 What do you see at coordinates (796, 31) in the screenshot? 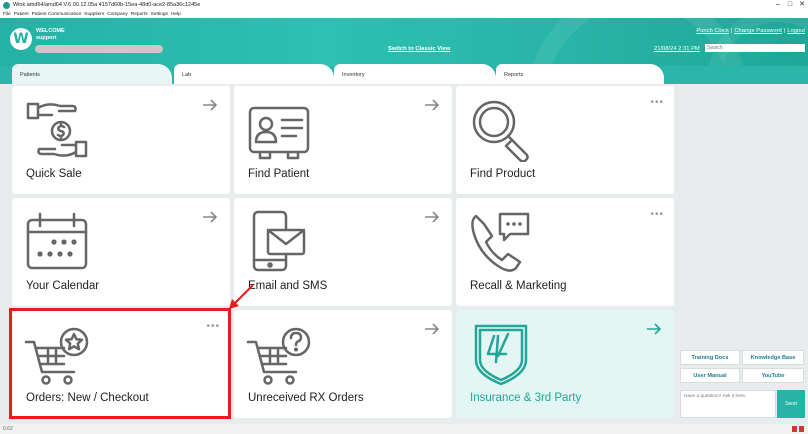
I see `logout-link: Logout` at bounding box center [796, 31].